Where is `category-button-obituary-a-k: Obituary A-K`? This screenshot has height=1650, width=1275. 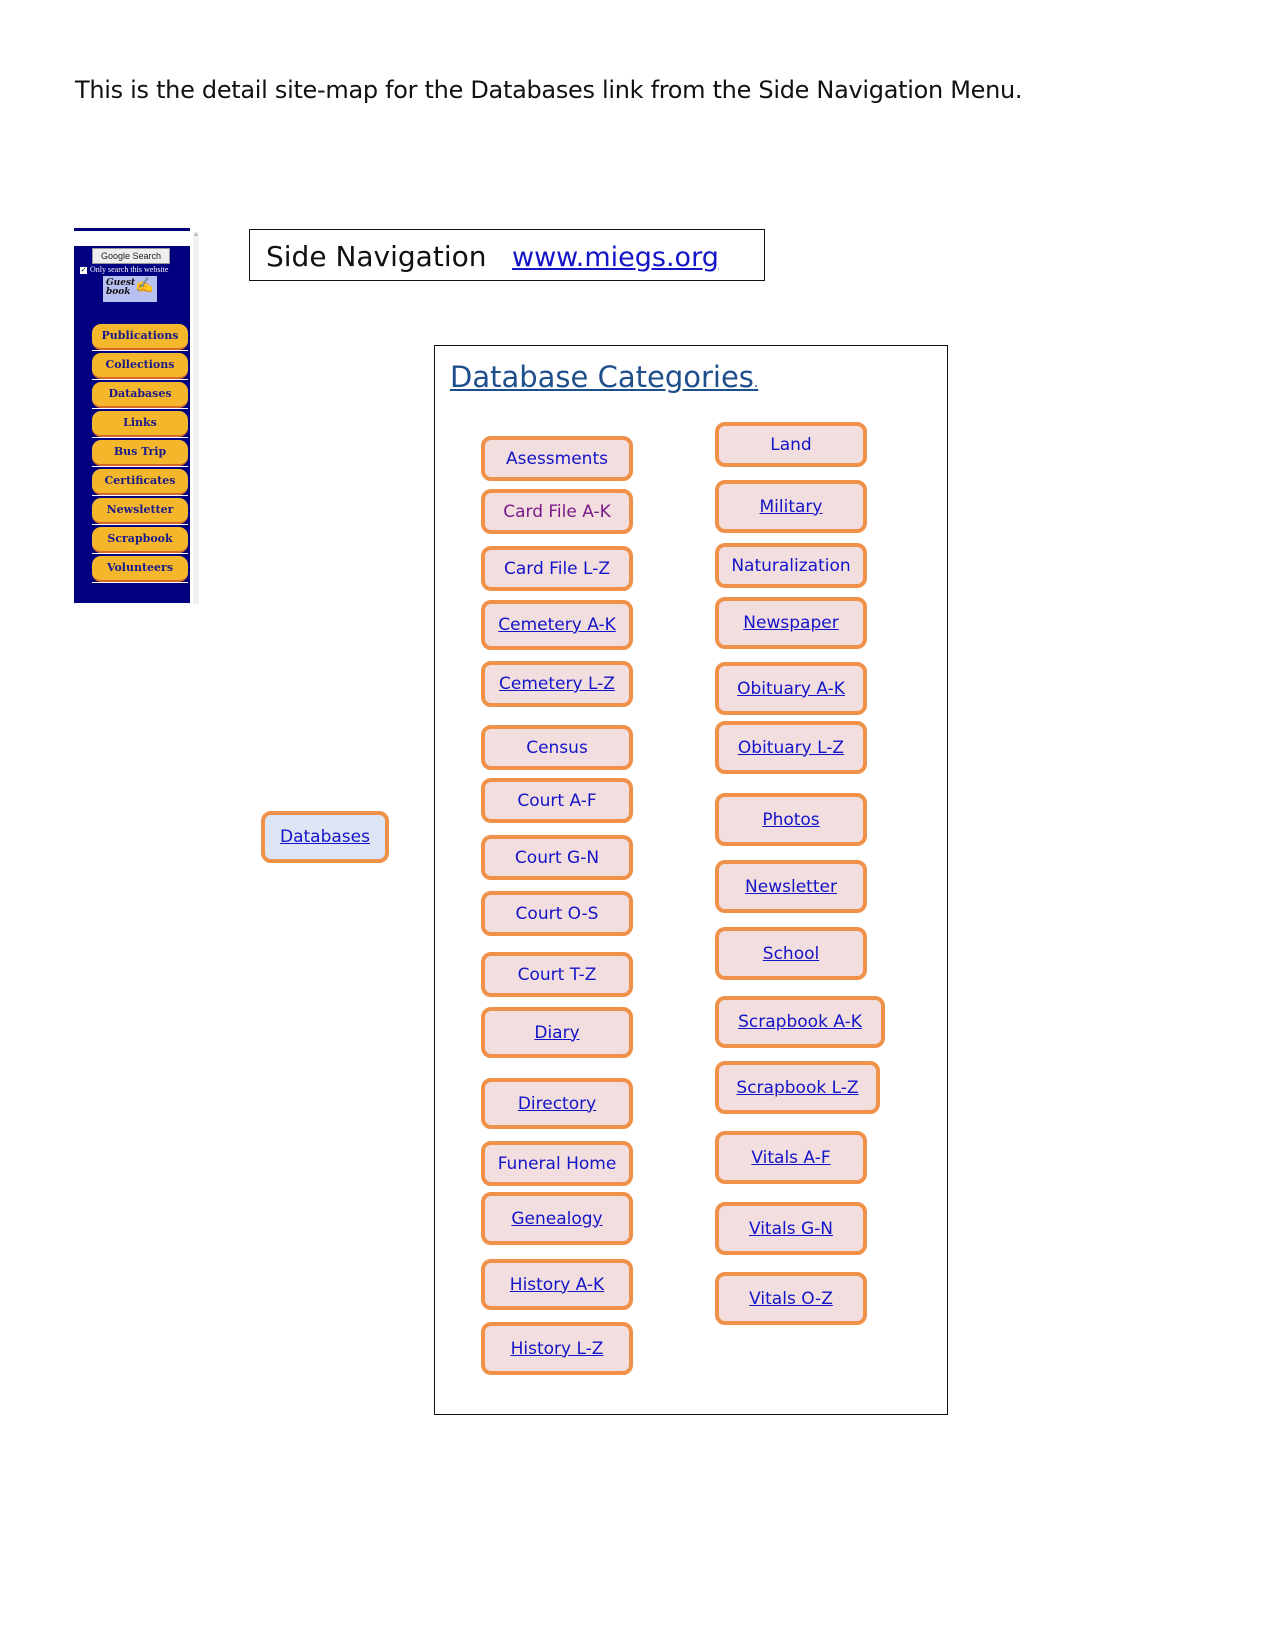 category-button-obituary-a-k: Obituary A-K is located at coordinates (791, 688).